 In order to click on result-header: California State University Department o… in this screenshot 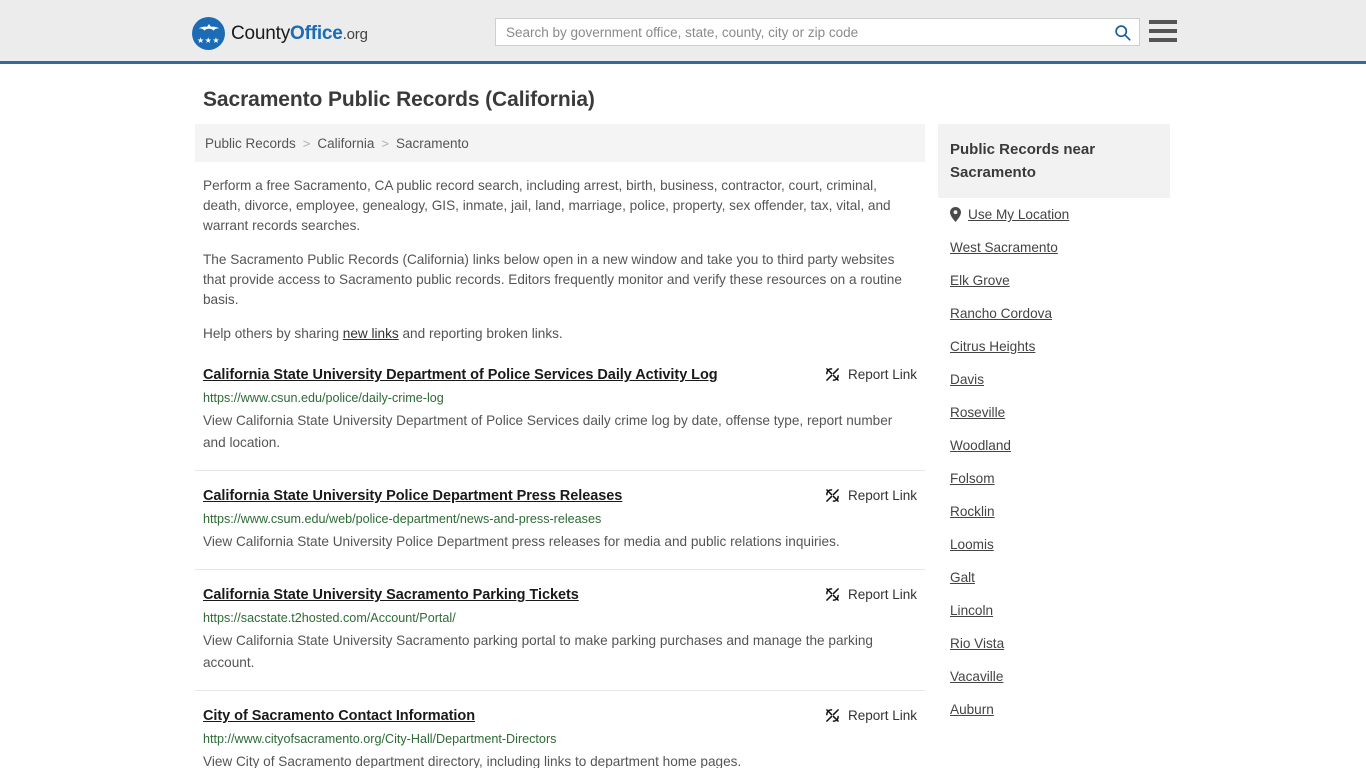, I will do `click(560, 375)`.